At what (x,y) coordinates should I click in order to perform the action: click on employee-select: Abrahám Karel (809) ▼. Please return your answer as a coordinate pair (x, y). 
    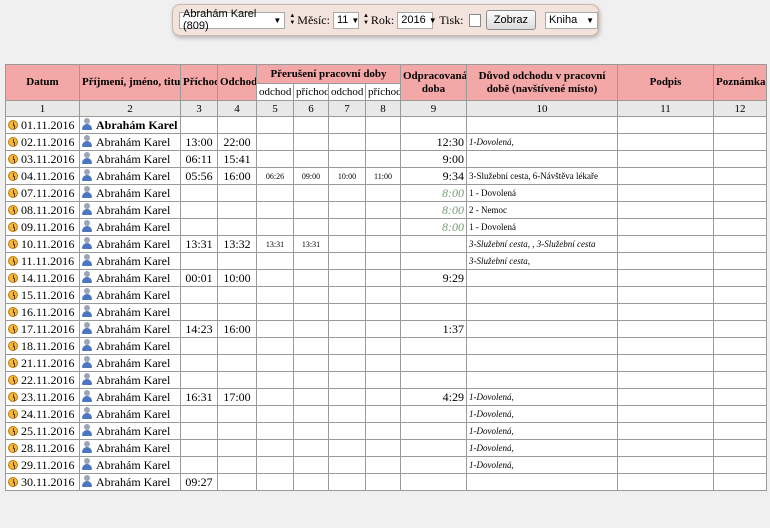
    Looking at the image, I should click on (232, 20).